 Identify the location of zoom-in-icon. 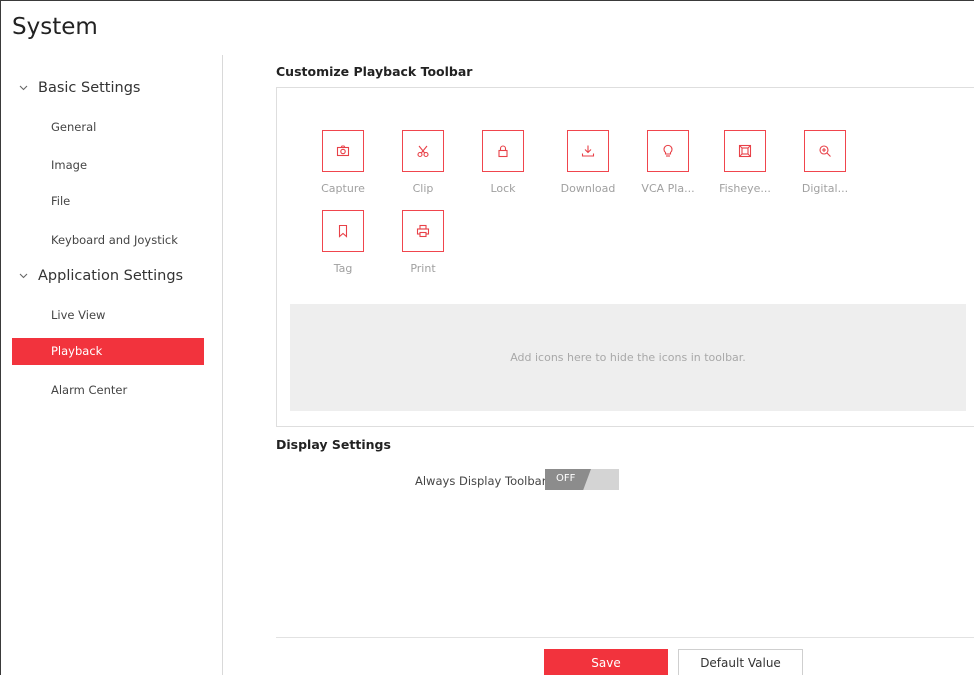
(825, 151).